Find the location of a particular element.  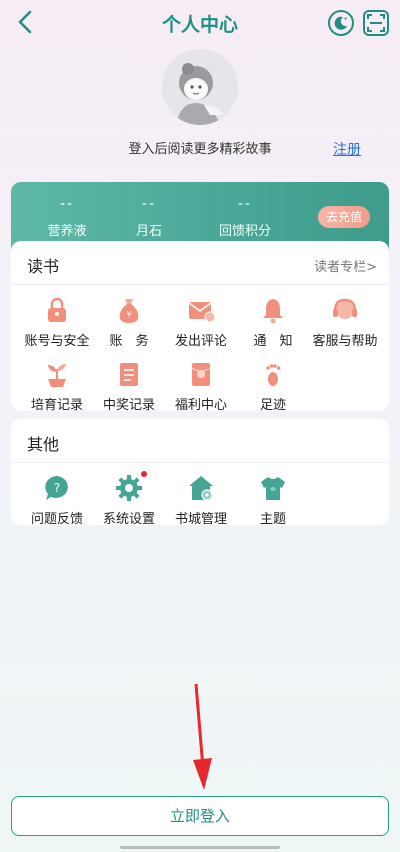

night-mode-button is located at coordinates (341, 23).